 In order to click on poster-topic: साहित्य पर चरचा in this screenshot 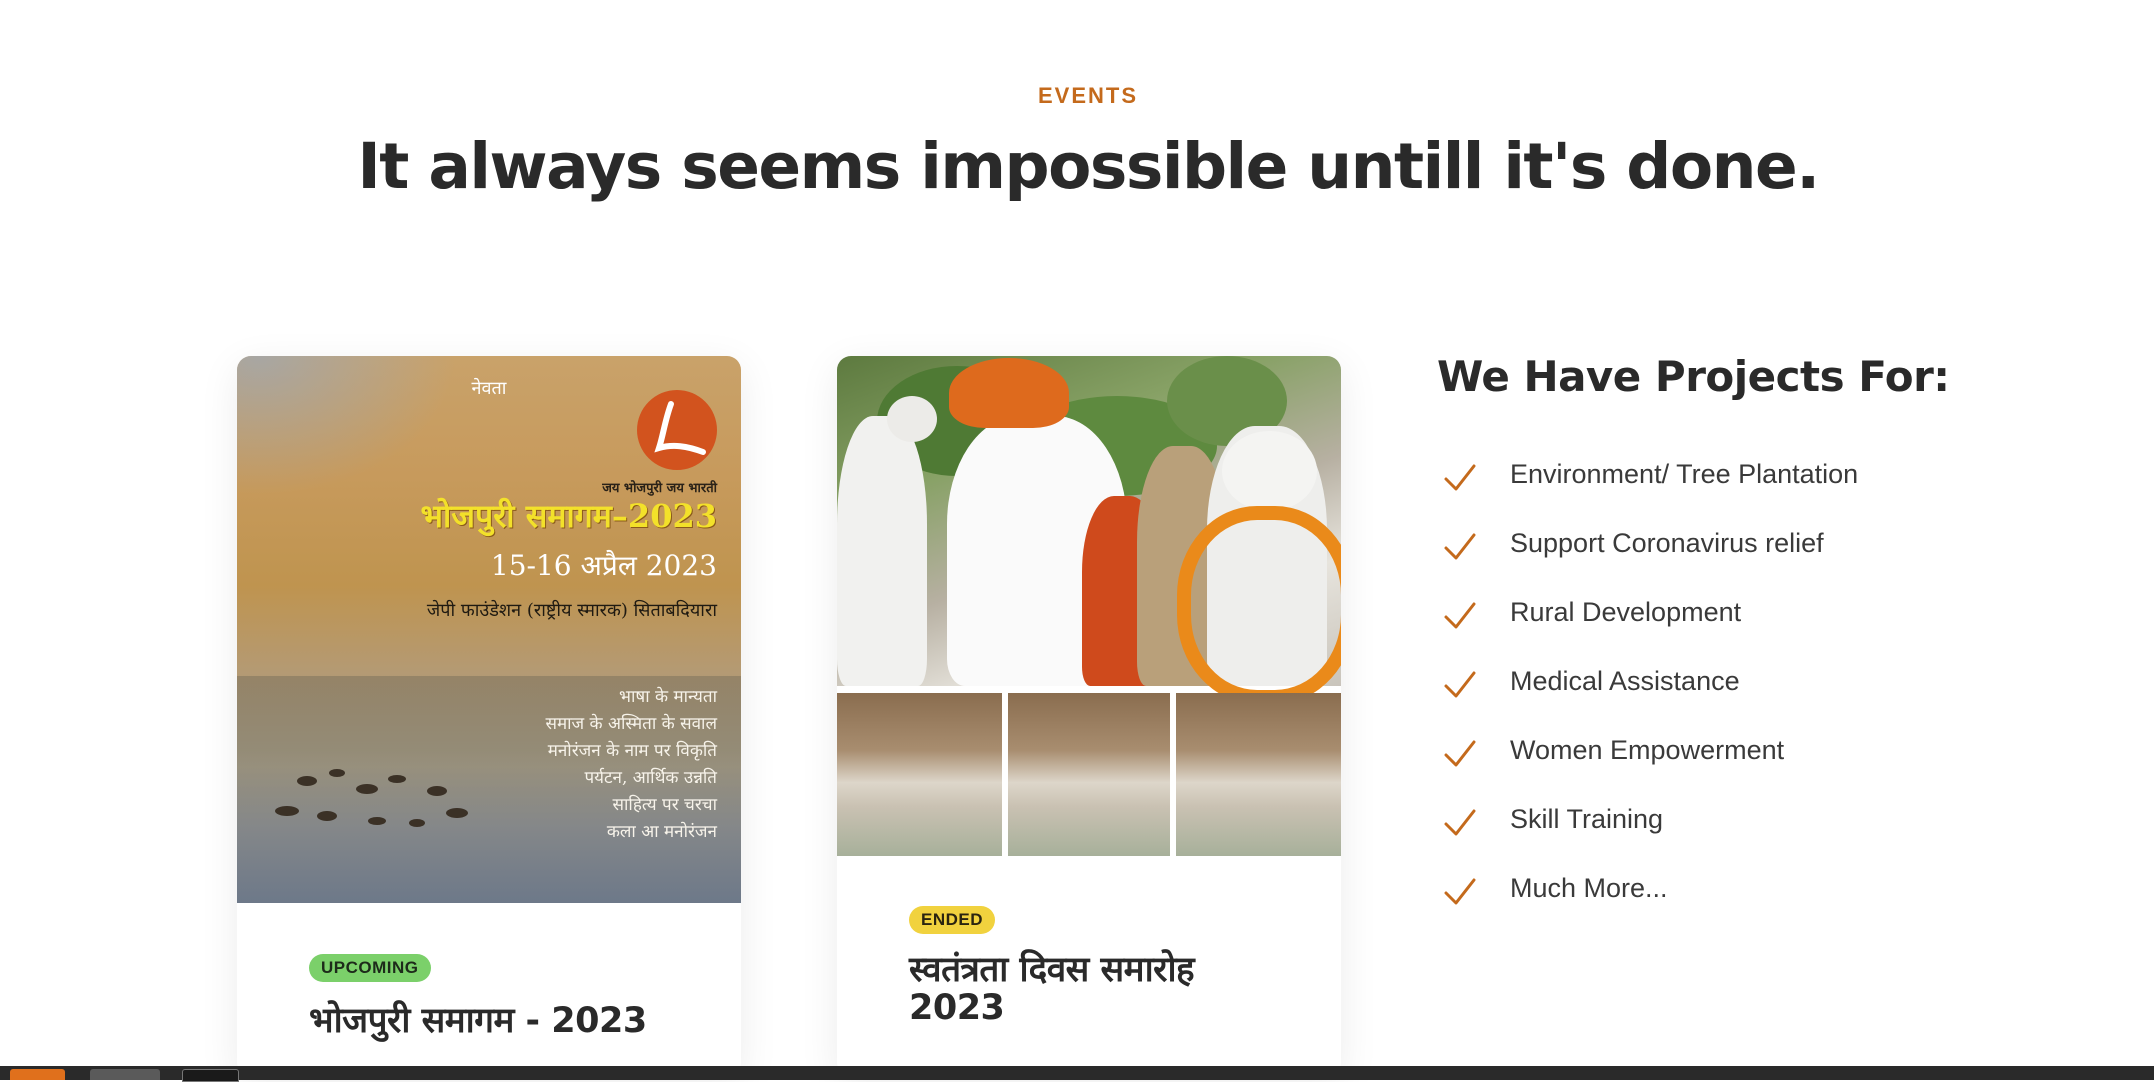, I will do `click(664, 805)`.